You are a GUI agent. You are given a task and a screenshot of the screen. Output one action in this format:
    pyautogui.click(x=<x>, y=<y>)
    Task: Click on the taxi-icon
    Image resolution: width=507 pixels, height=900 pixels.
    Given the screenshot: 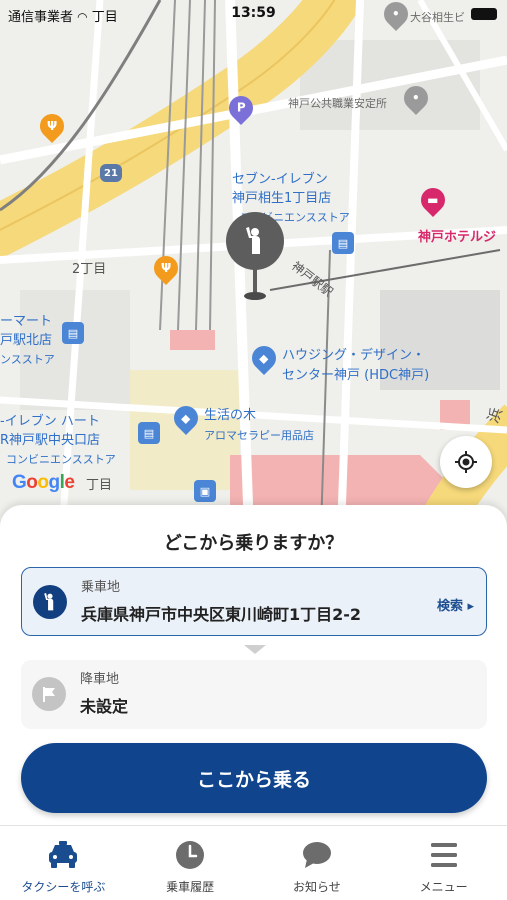 What is the action you would take?
    pyautogui.click(x=63, y=855)
    